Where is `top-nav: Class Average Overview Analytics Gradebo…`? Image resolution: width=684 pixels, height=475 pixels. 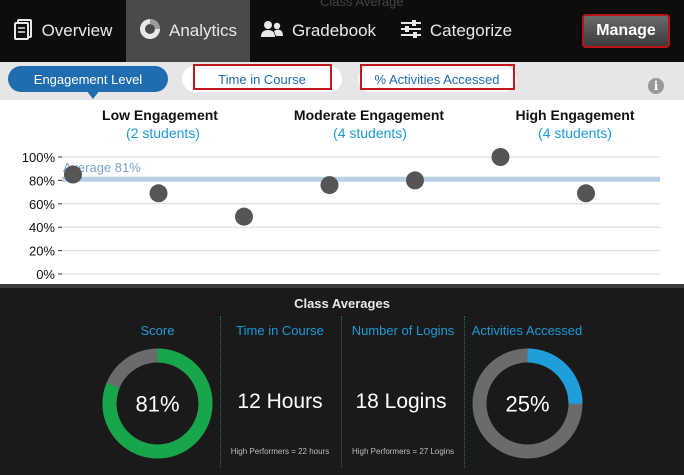 top-nav: Class Average Overview Analytics Gradebo… is located at coordinates (342, 31).